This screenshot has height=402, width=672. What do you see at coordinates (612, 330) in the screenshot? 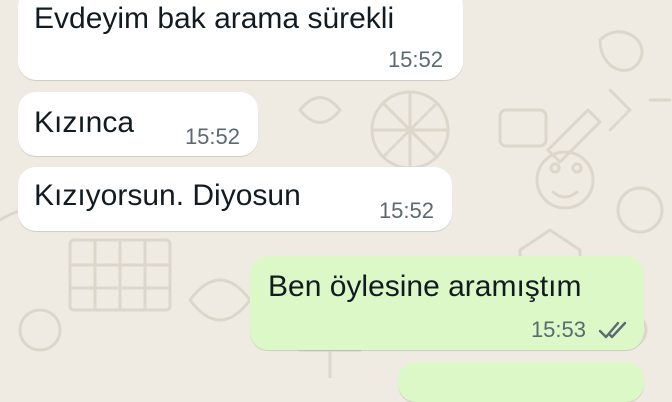
I see `double-check-icon` at bounding box center [612, 330].